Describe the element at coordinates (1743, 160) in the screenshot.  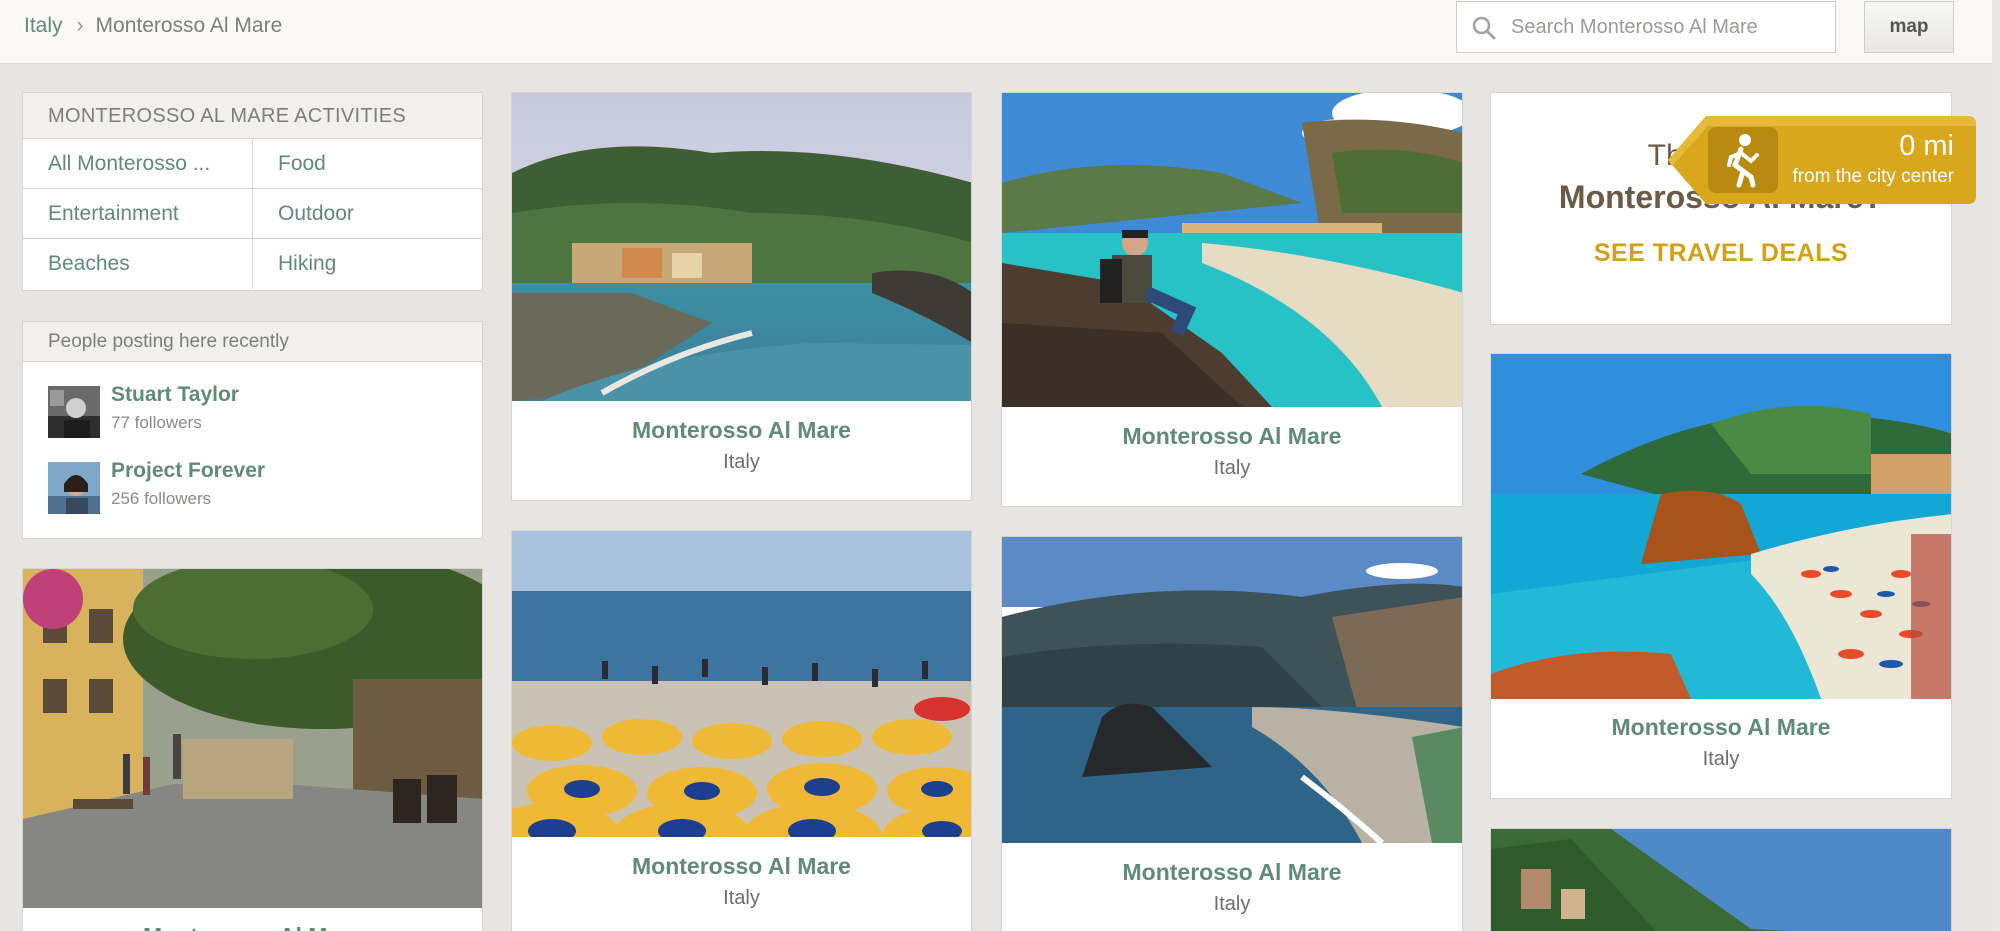
I see `pedestrian-icon` at that location.